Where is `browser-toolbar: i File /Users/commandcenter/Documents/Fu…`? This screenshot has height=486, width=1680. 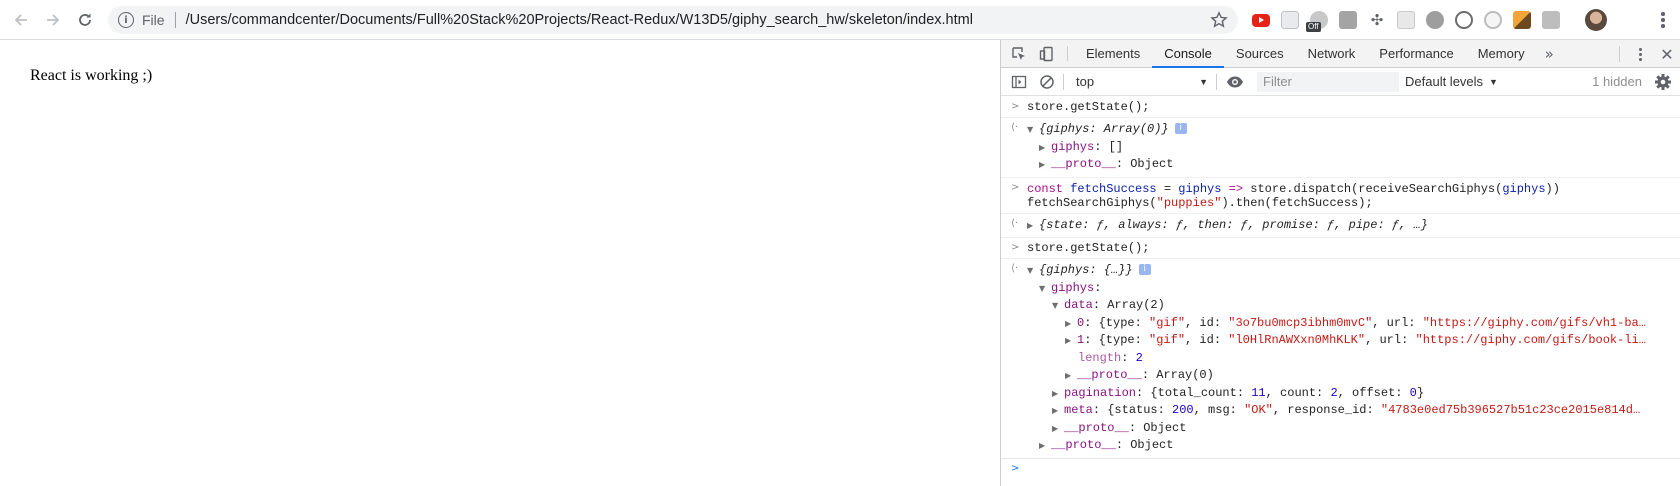
browser-toolbar: i File /Users/commandcenter/Documents/Fu… is located at coordinates (840, 20).